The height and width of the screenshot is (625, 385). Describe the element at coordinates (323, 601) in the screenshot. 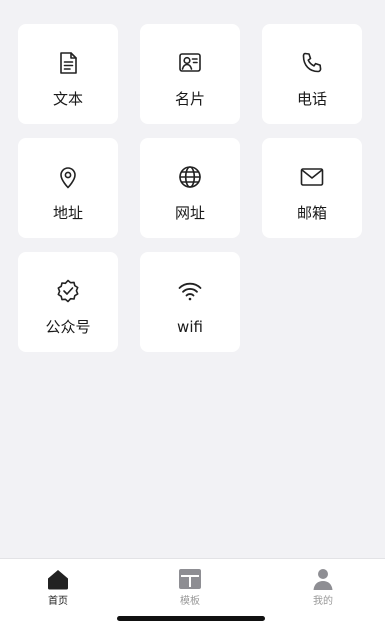

I see `tab-mine-label: 我的` at that location.